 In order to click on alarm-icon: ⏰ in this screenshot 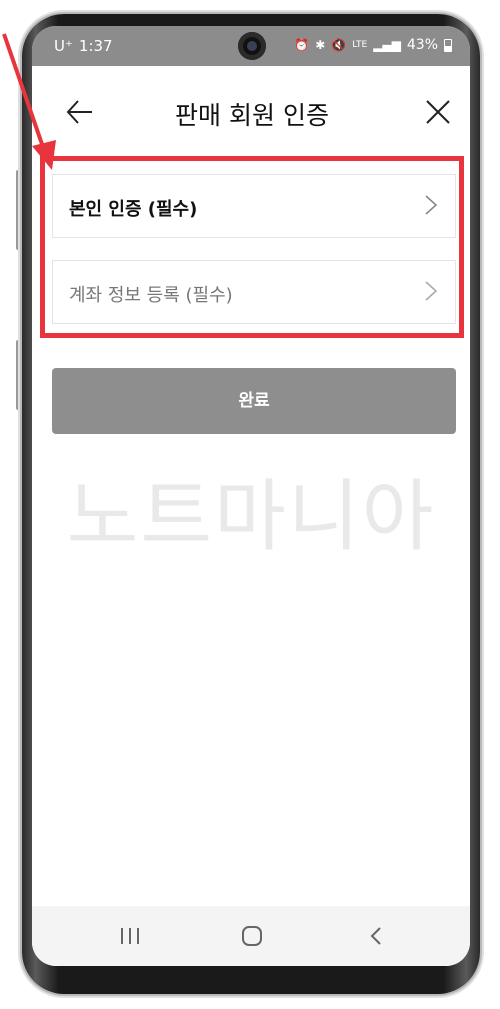, I will do `click(302, 45)`.